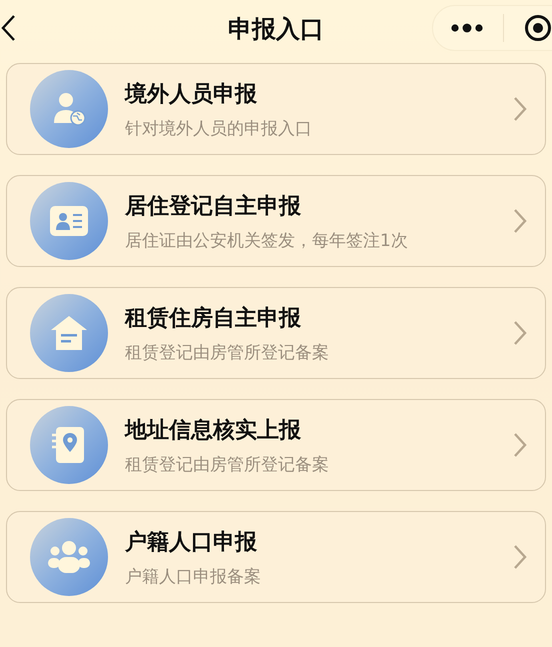 The height and width of the screenshot is (647, 552). What do you see at coordinates (276, 333) in the screenshot?
I see `entry-card: 租赁住房自主申报 租赁登记由房管所登记备案` at bounding box center [276, 333].